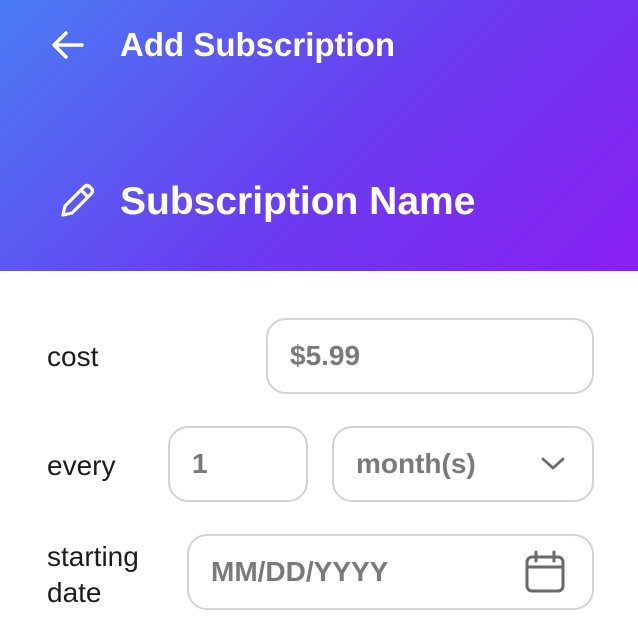 The height and width of the screenshot is (638, 638). I want to click on subscription-name-input: Subscription Name, so click(330, 202).